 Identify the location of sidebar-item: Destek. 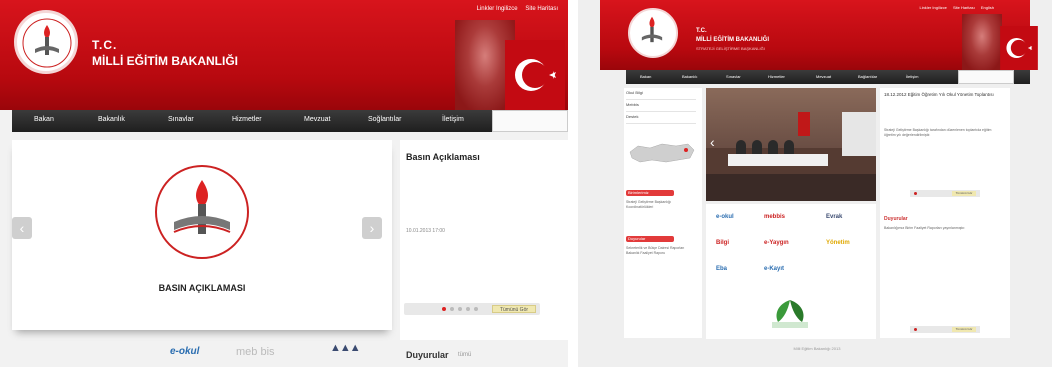
(661, 119).